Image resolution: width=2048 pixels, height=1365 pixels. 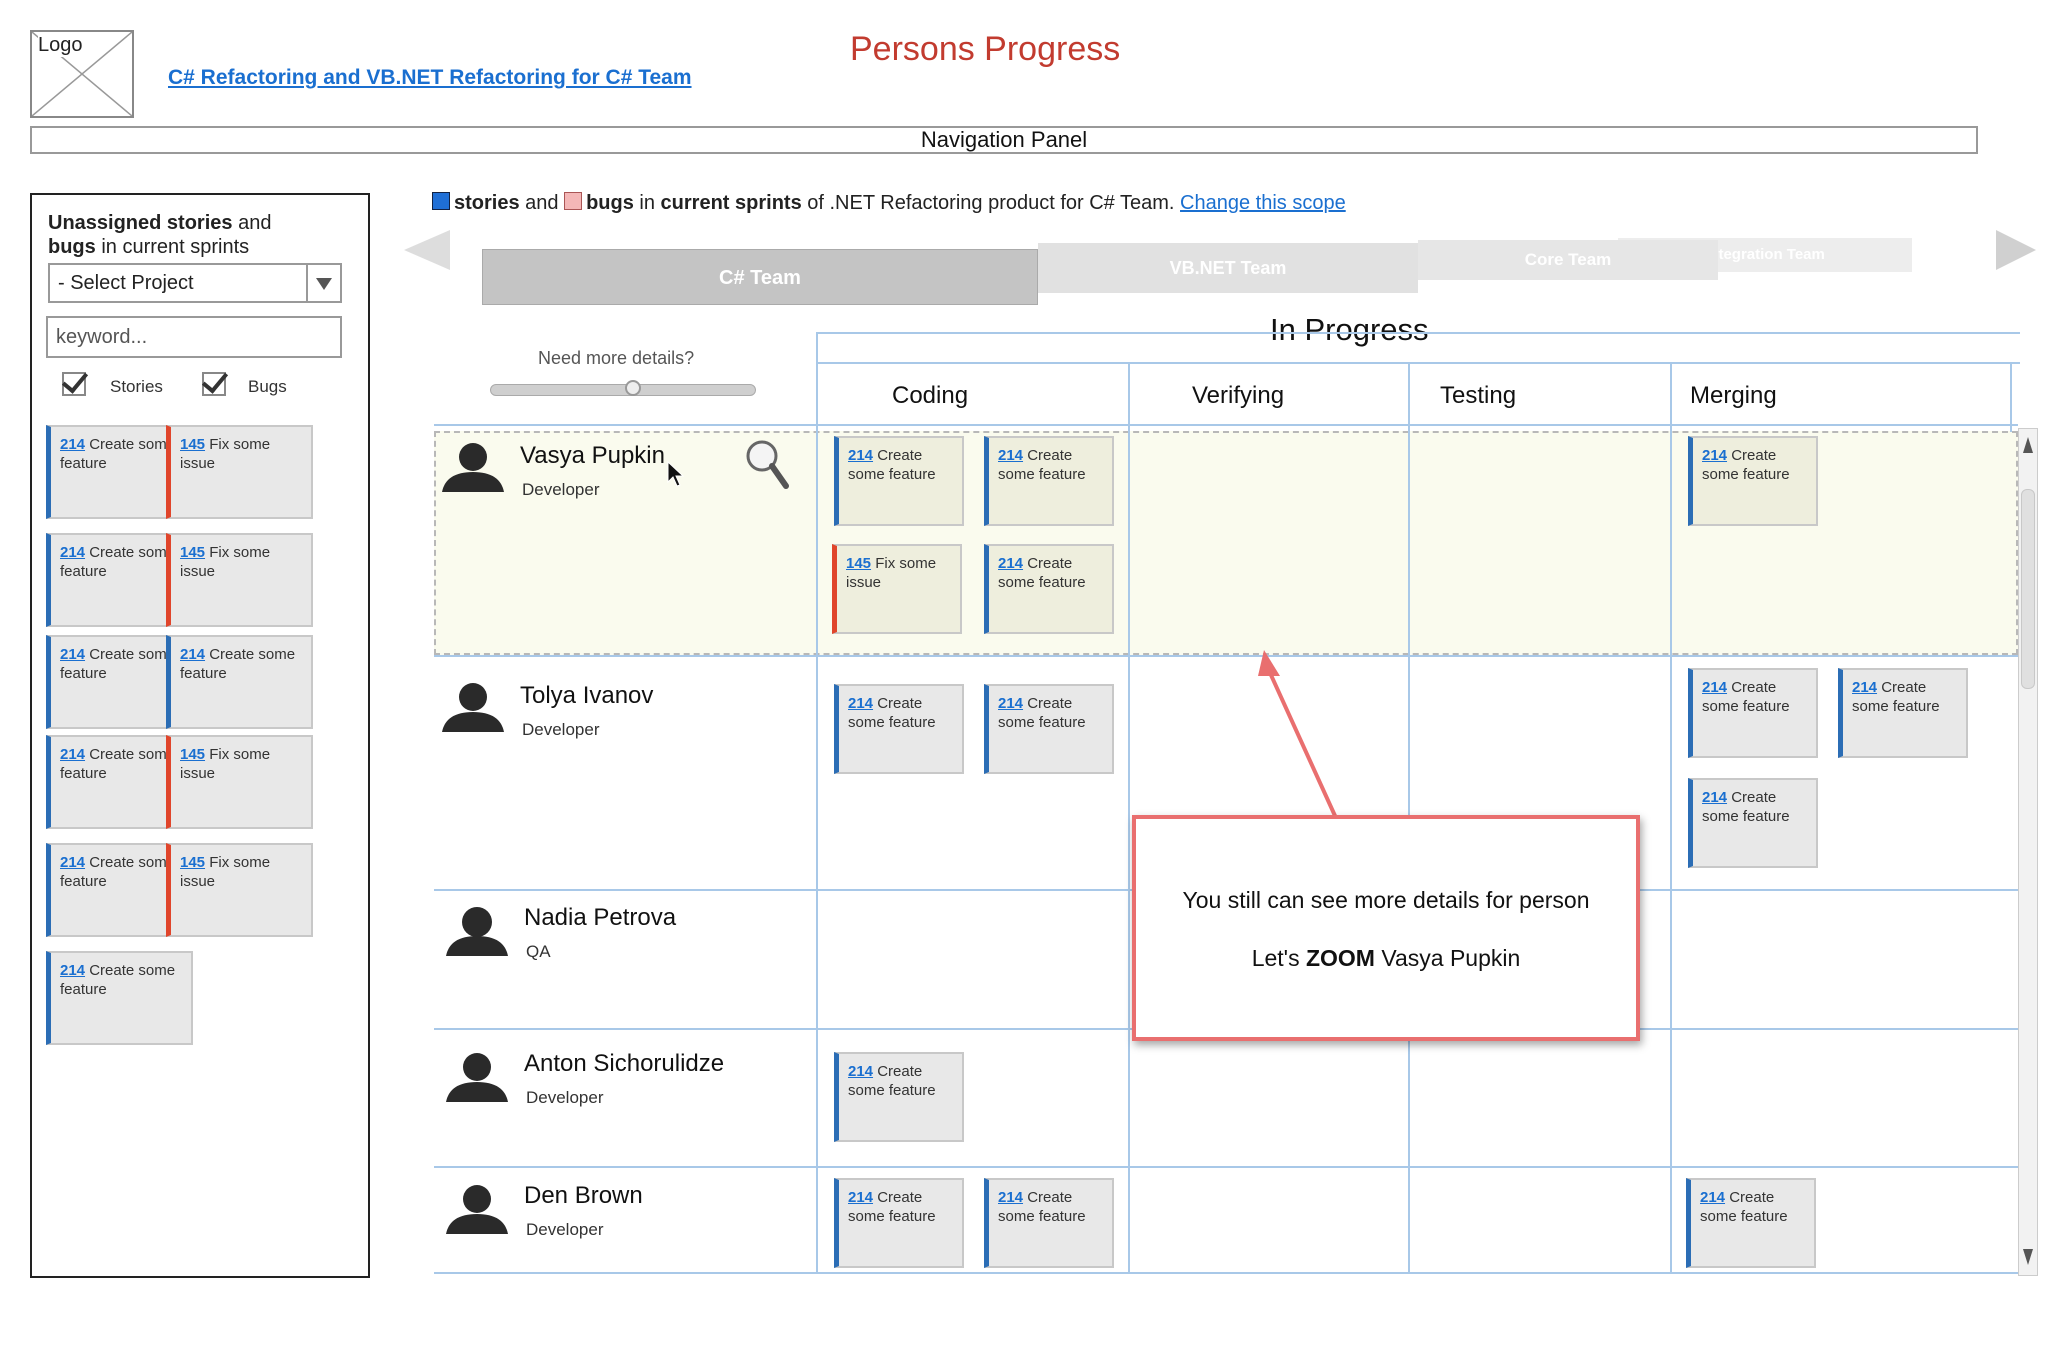 I want to click on story-legend-swatch, so click(x=441, y=201).